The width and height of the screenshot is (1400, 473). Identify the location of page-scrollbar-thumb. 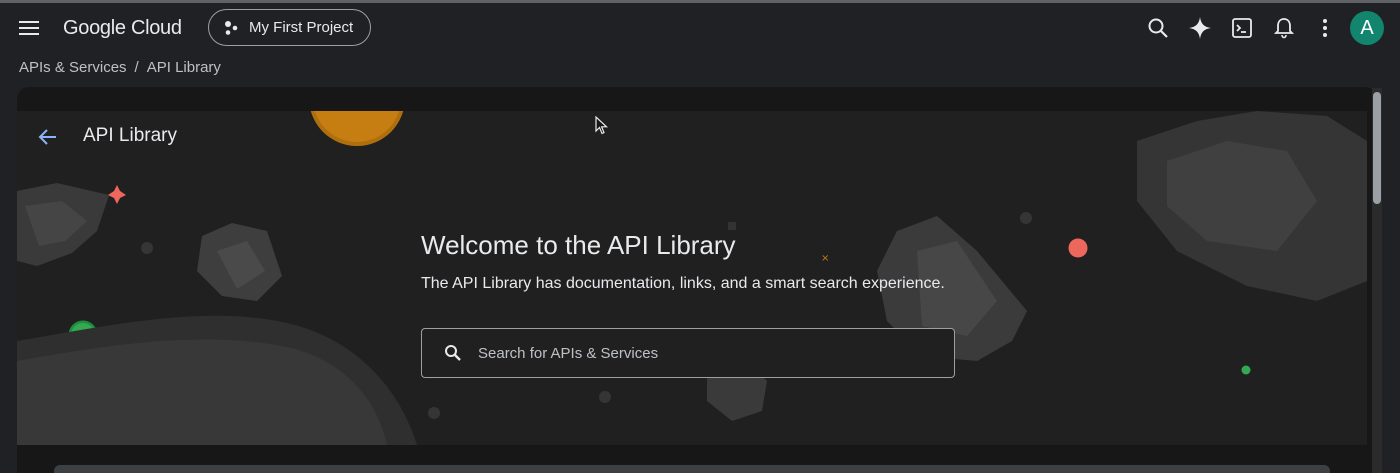
(1377, 148).